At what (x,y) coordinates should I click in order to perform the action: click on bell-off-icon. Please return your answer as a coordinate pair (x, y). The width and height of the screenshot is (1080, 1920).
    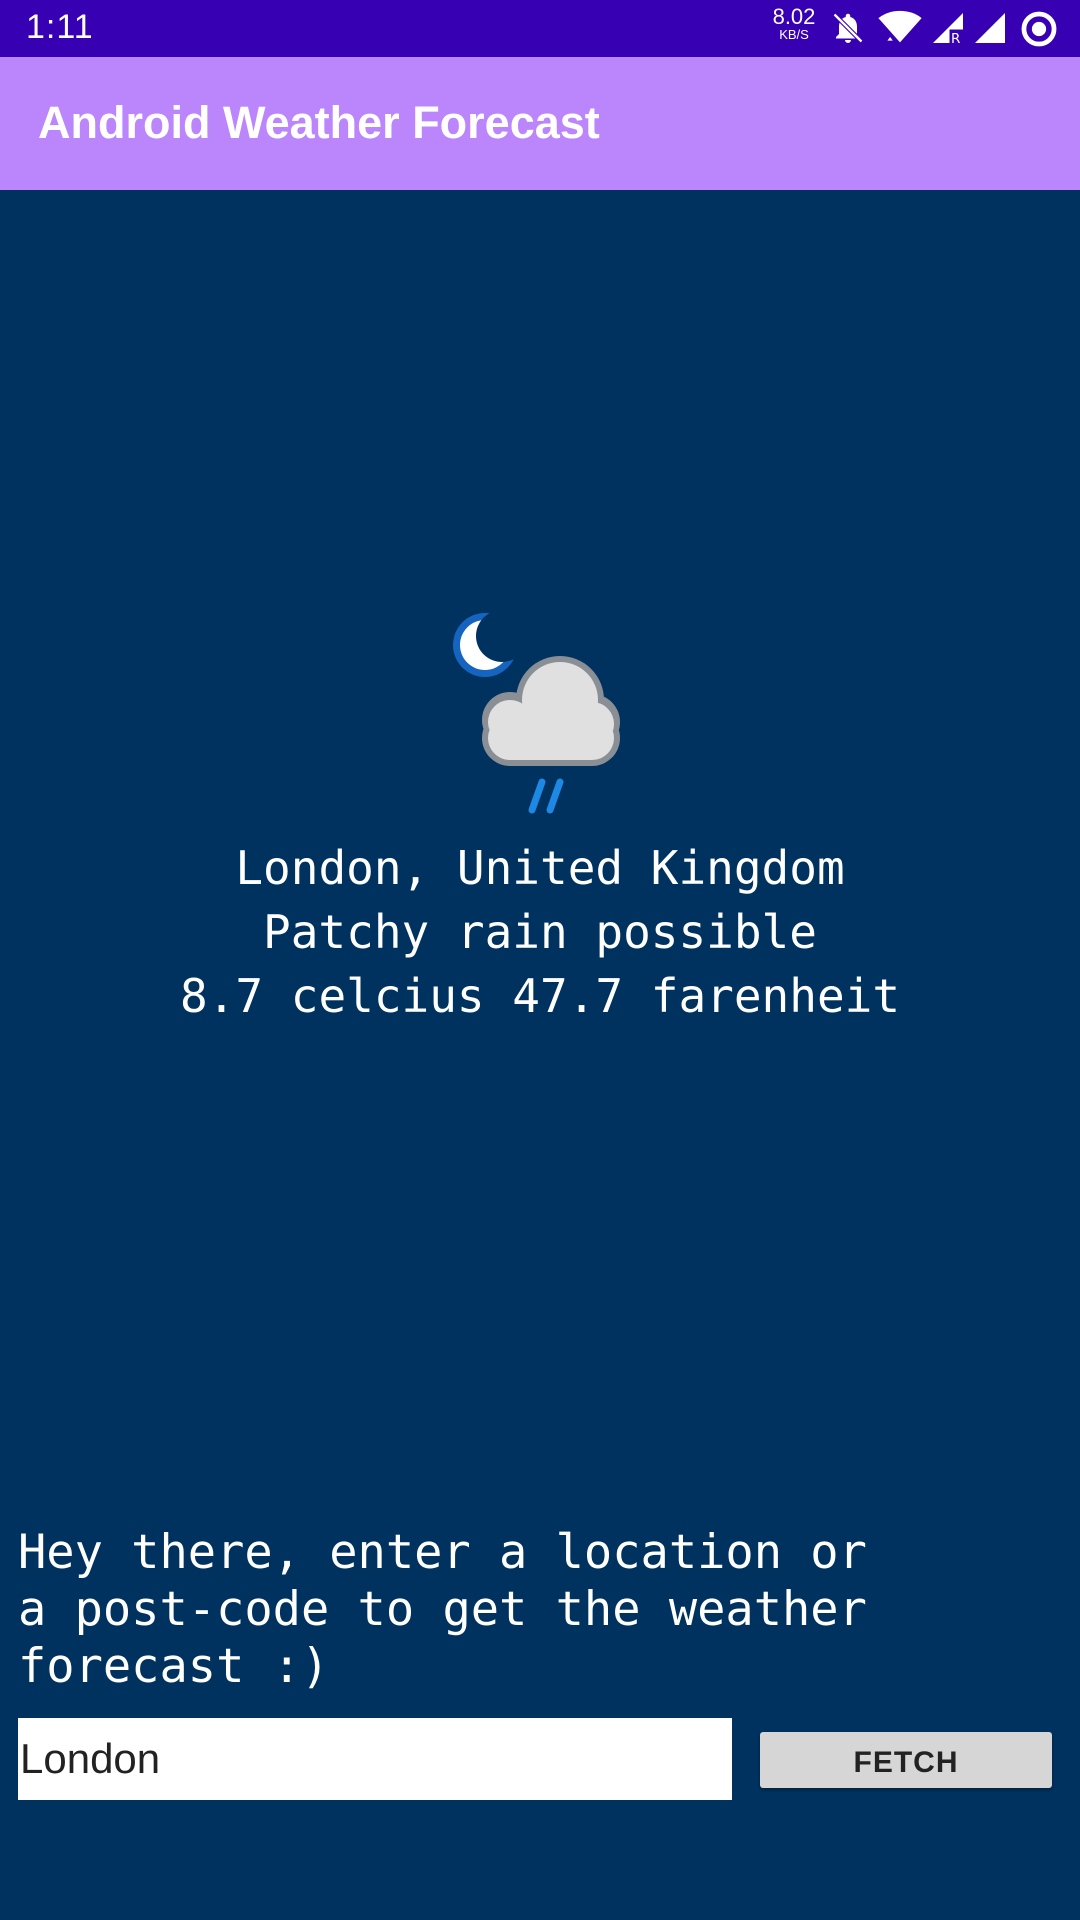
    Looking at the image, I should click on (848, 28).